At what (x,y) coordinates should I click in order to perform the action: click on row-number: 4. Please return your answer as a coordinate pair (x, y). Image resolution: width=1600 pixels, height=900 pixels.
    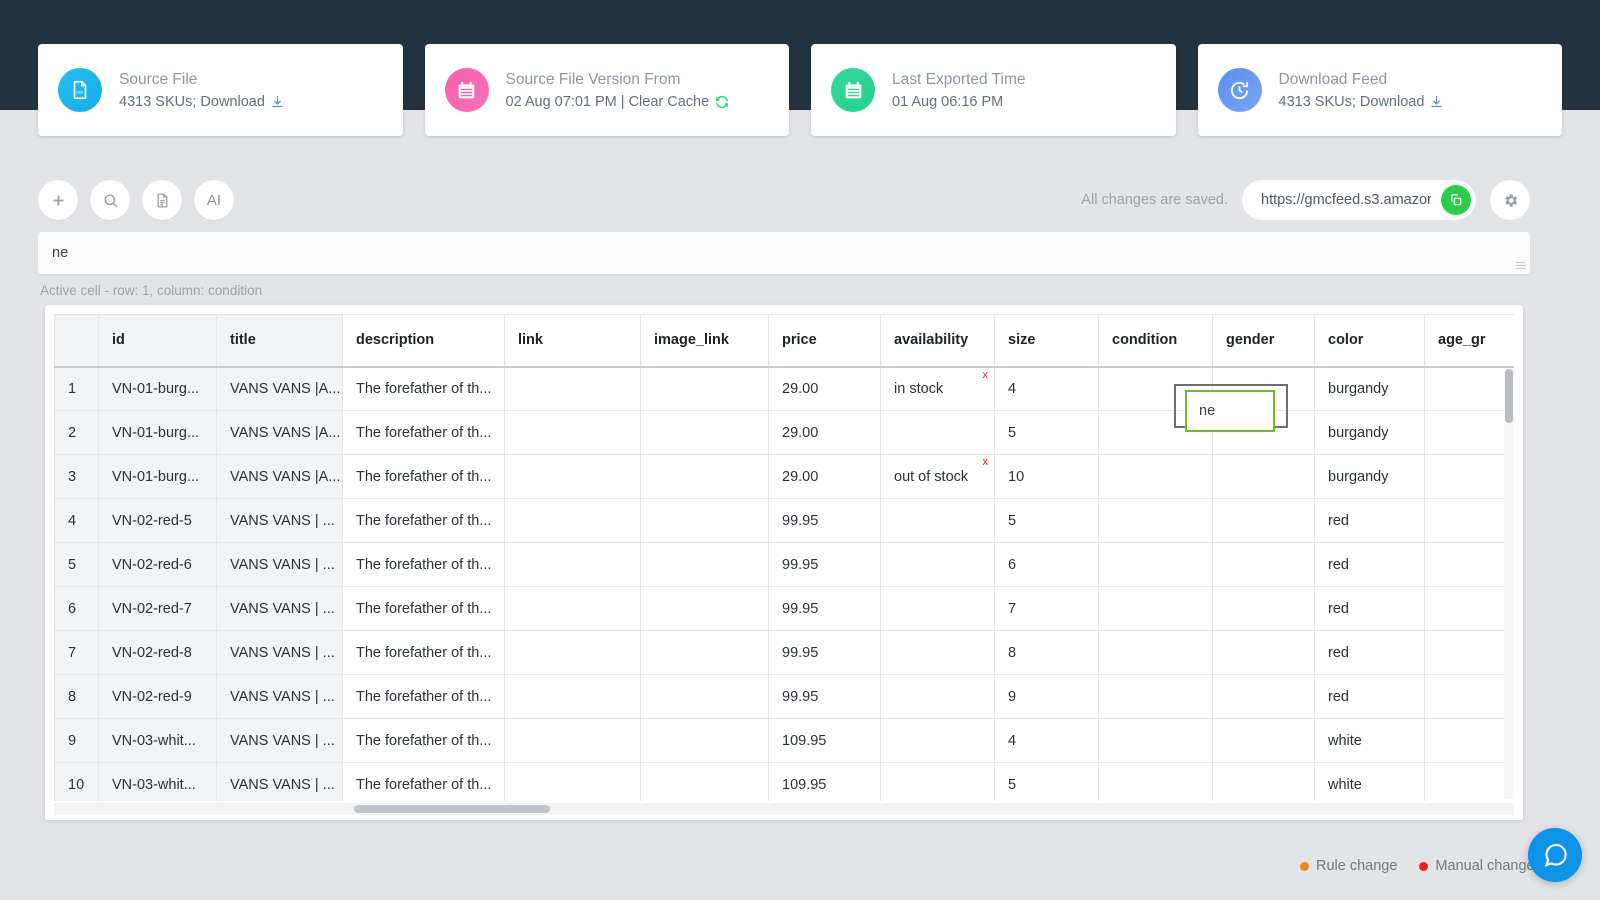
    Looking at the image, I should click on (76, 520).